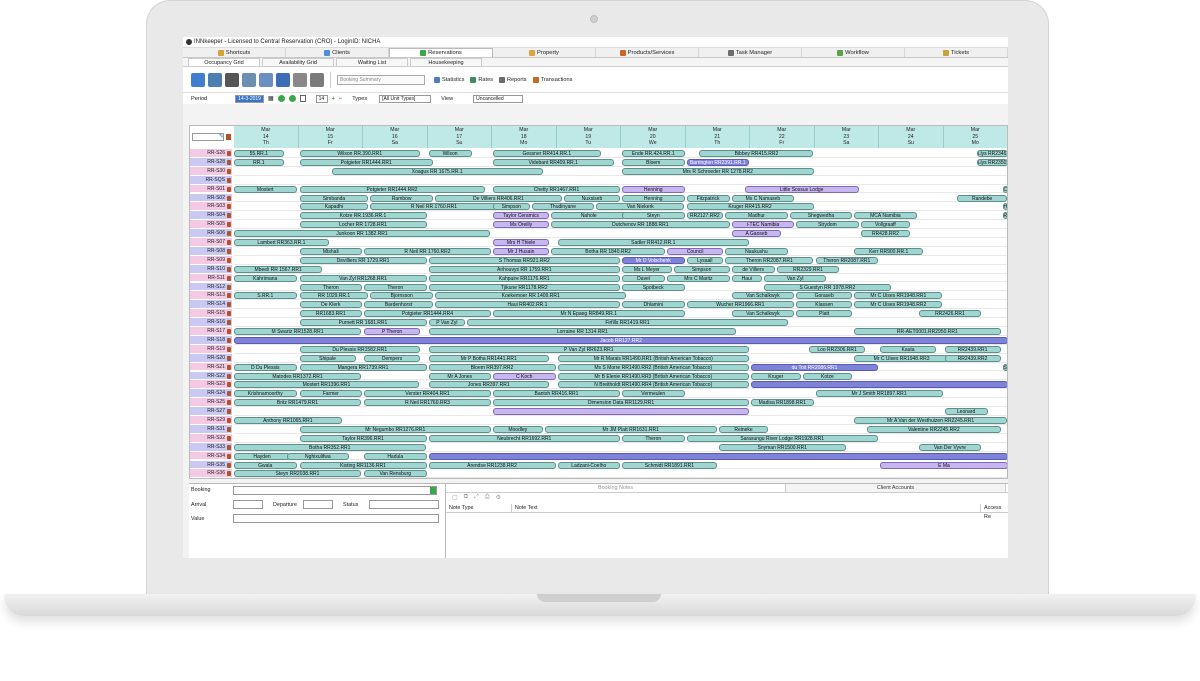 This screenshot has width=1200, height=681. Describe the element at coordinates (885, 234) in the screenshot. I see `booking-bar: RR428.RR2` at that location.